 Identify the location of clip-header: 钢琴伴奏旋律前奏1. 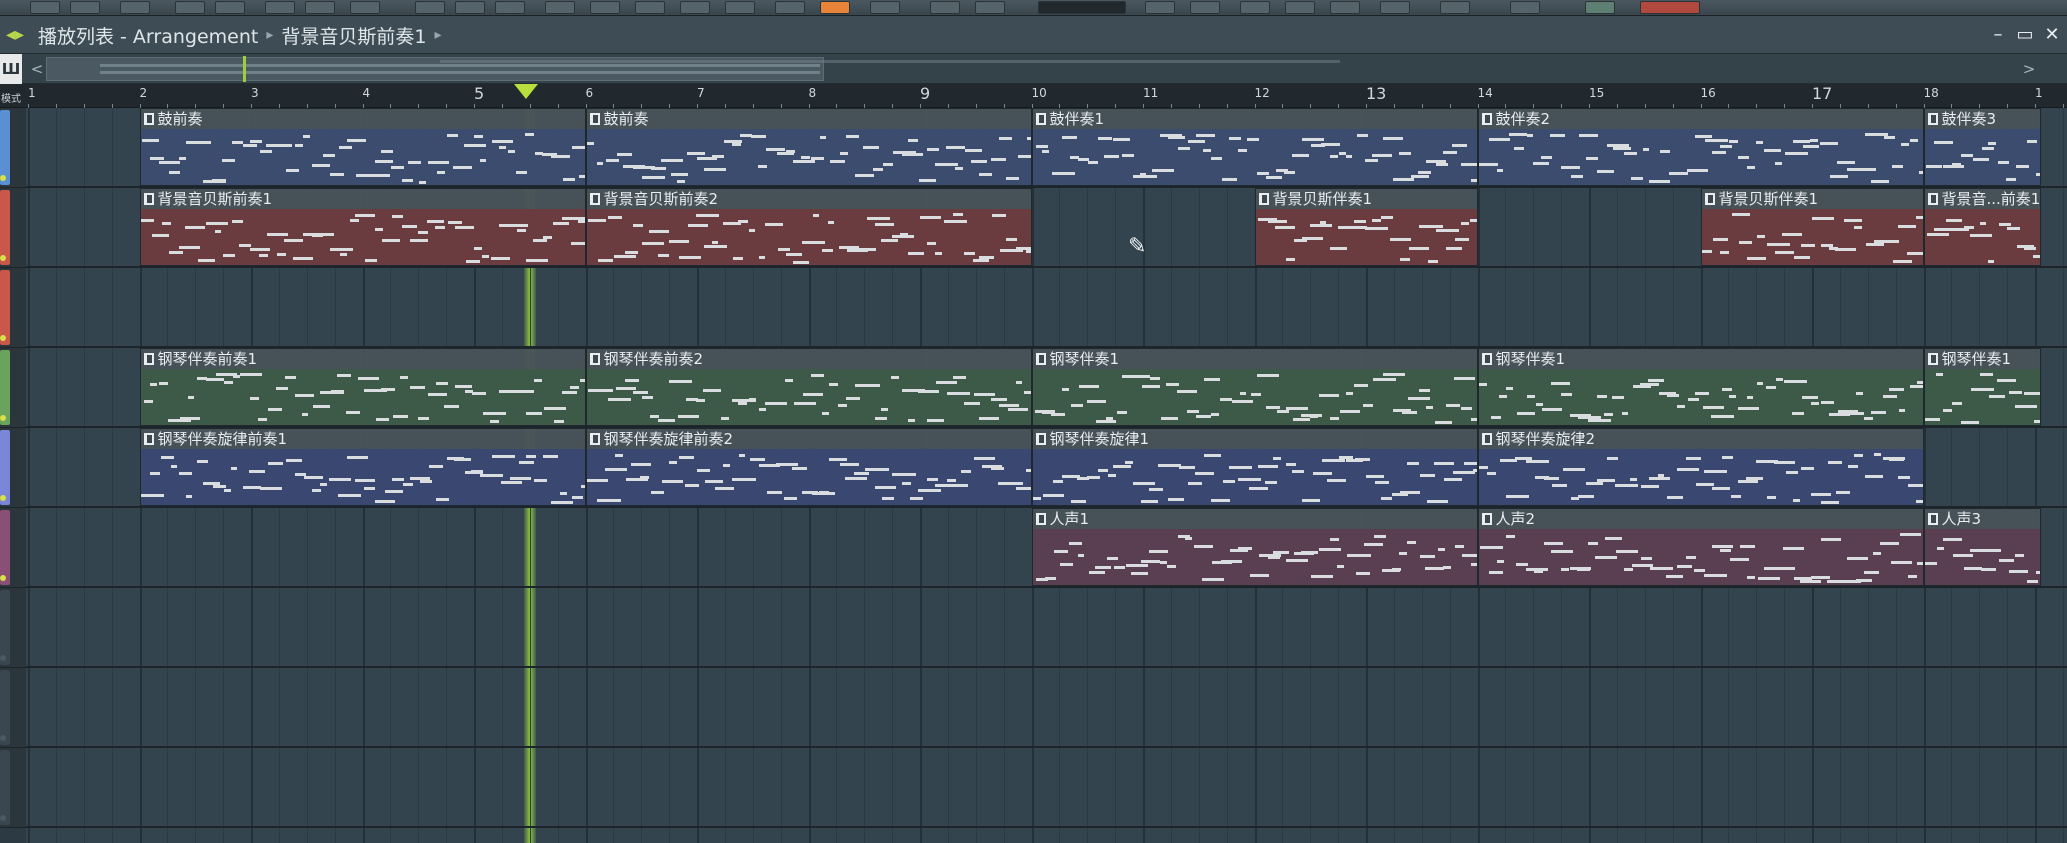
(362, 439).